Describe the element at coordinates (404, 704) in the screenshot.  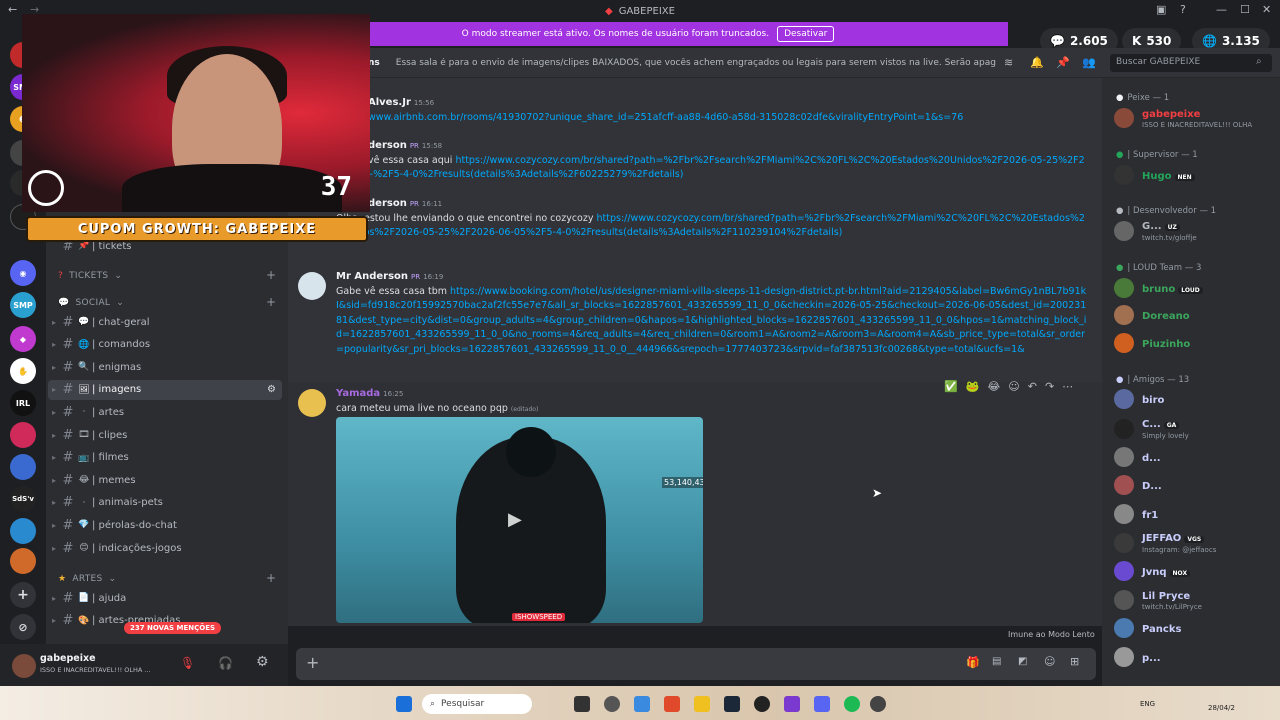
I see `windows-start-icon` at that location.